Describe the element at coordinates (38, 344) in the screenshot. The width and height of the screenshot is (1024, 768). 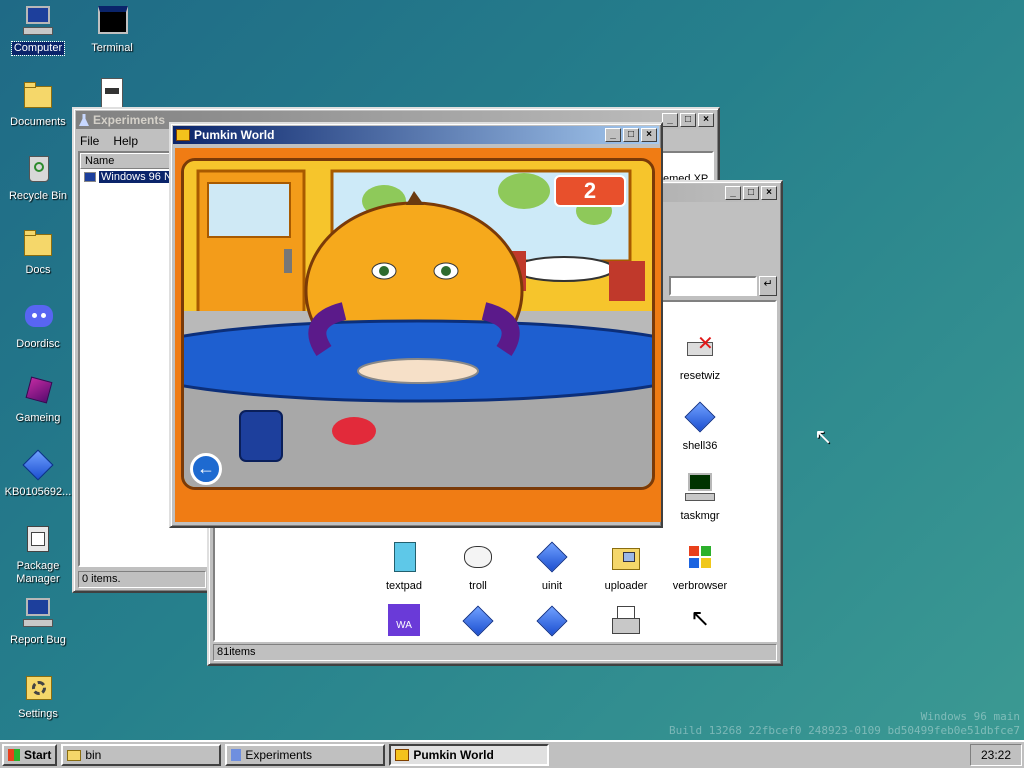
I see `desktop-icon-label: Doordisc` at that location.